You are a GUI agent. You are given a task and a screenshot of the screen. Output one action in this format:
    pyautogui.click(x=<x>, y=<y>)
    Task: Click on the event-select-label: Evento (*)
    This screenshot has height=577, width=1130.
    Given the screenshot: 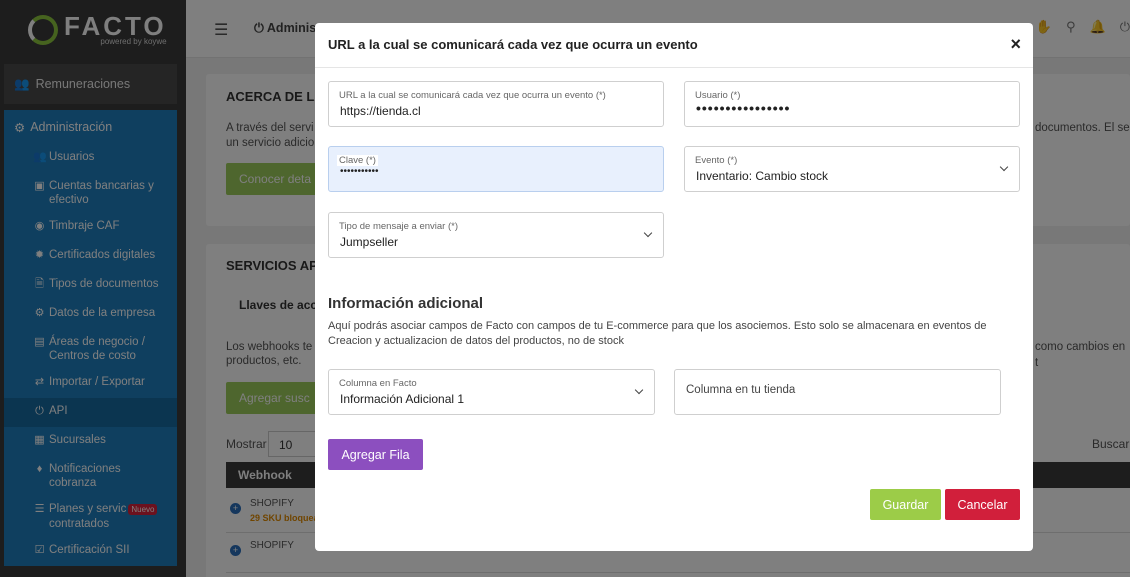 What is the action you would take?
    pyautogui.click(x=716, y=160)
    